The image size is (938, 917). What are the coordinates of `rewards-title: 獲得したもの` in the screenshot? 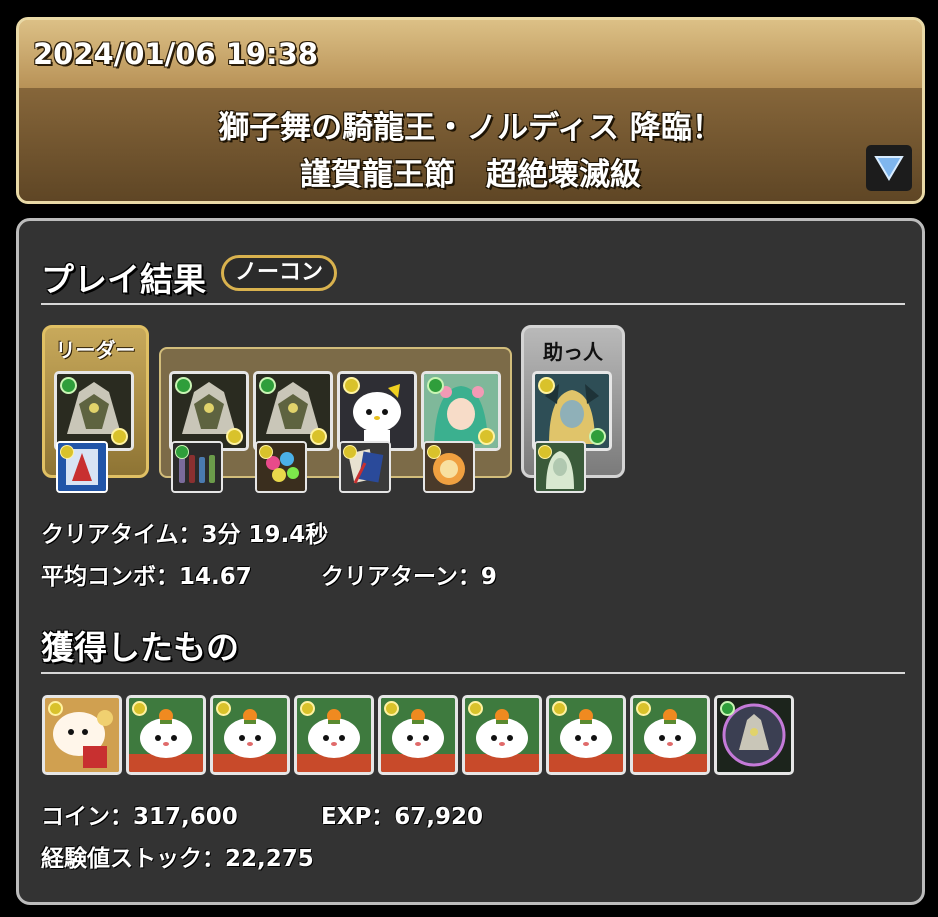 It's located at (140, 647).